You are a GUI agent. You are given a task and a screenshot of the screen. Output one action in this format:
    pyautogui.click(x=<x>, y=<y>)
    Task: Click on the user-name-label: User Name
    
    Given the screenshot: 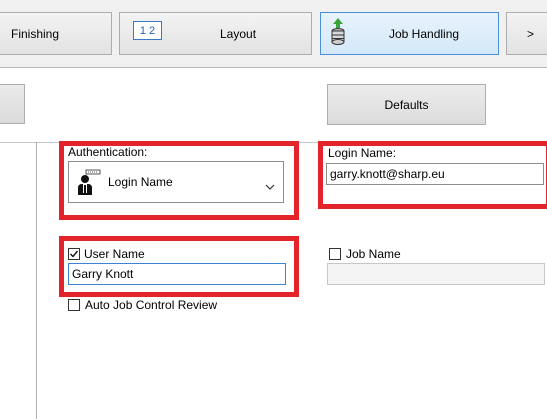 What is the action you would take?
    pyautogui.click(x=114, y=254)
    